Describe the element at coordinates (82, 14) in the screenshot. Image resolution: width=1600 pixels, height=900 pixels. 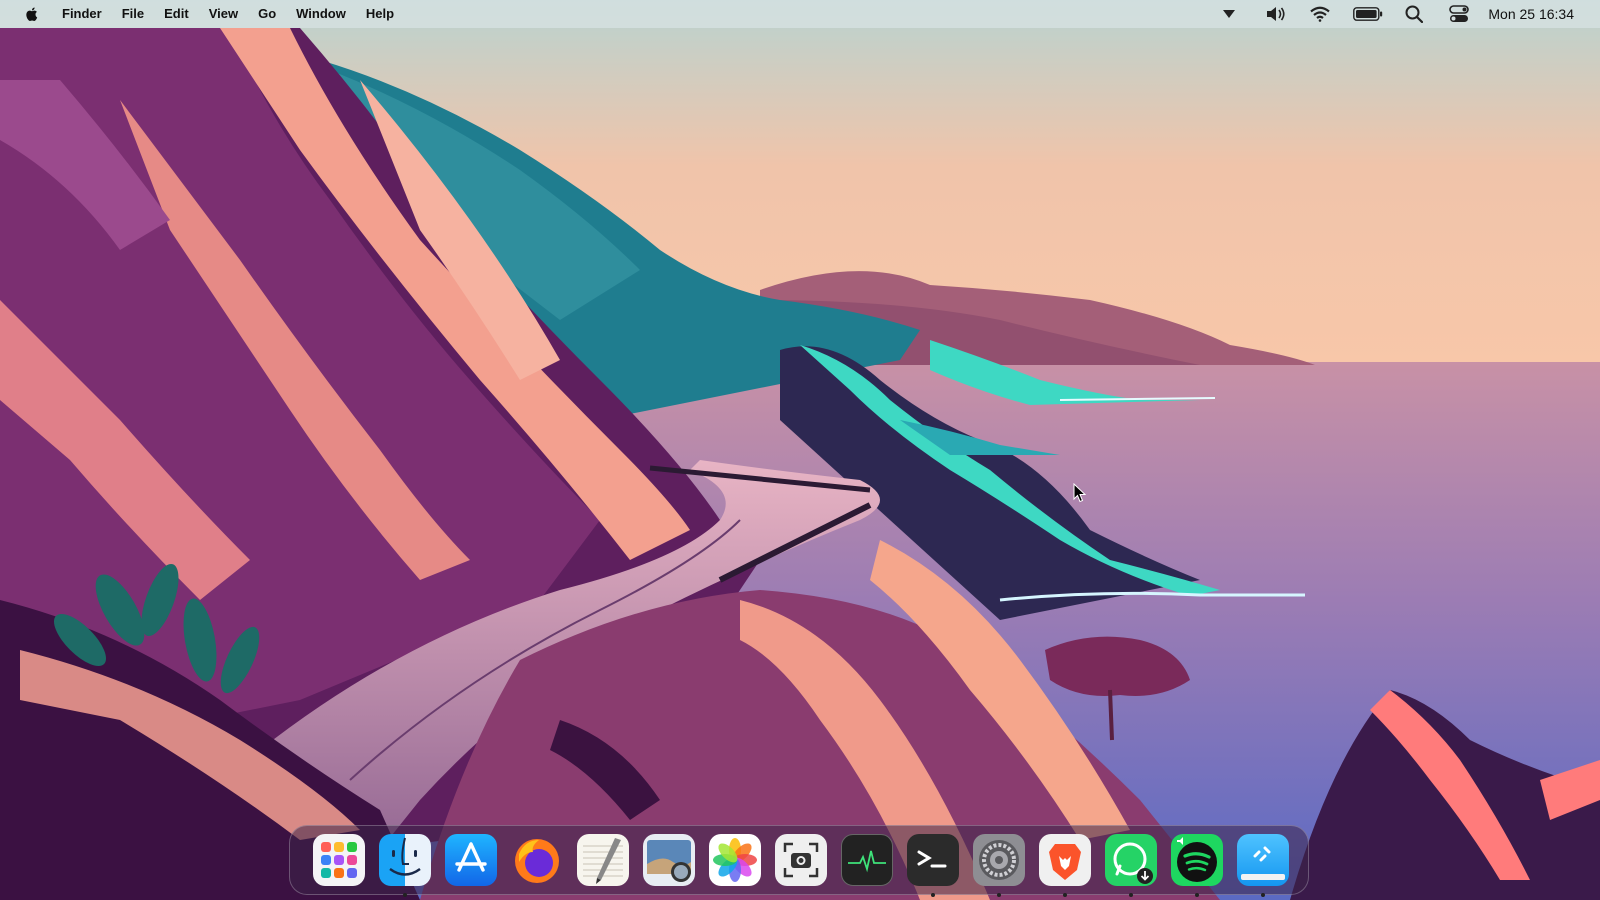
I see `menu-finder: Finder` at that location.